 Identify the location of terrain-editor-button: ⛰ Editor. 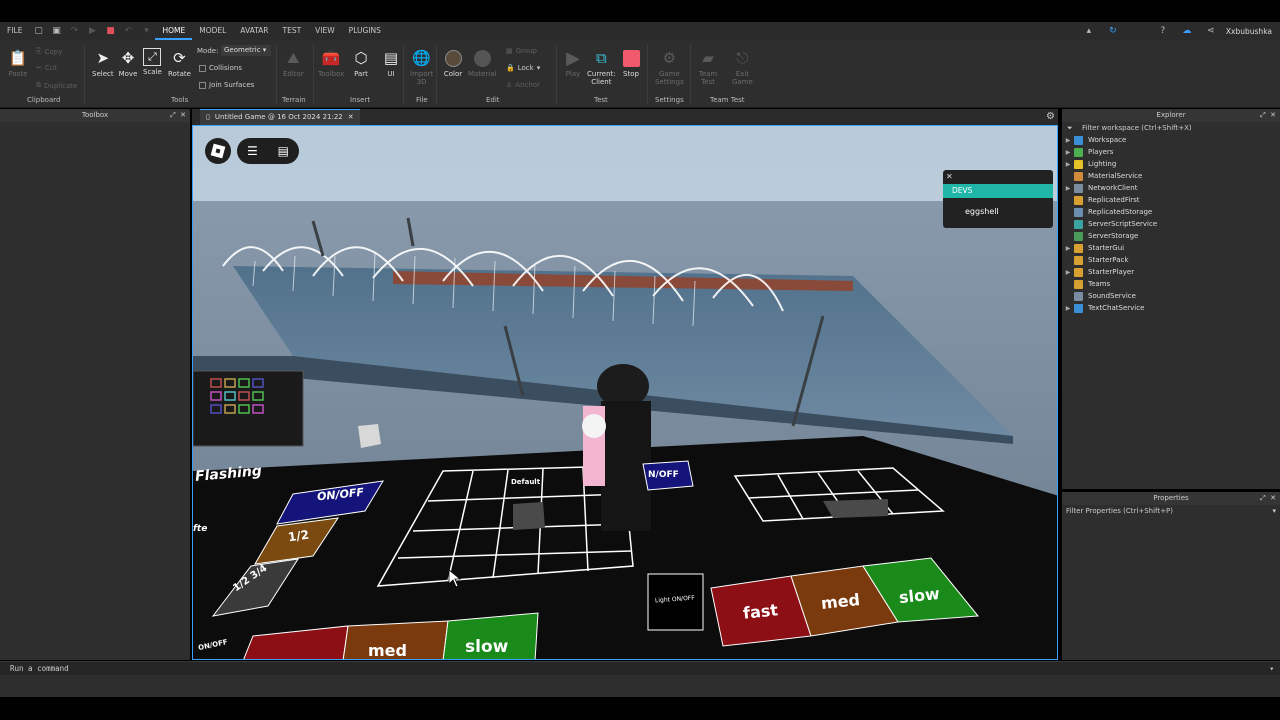
(293, 63).